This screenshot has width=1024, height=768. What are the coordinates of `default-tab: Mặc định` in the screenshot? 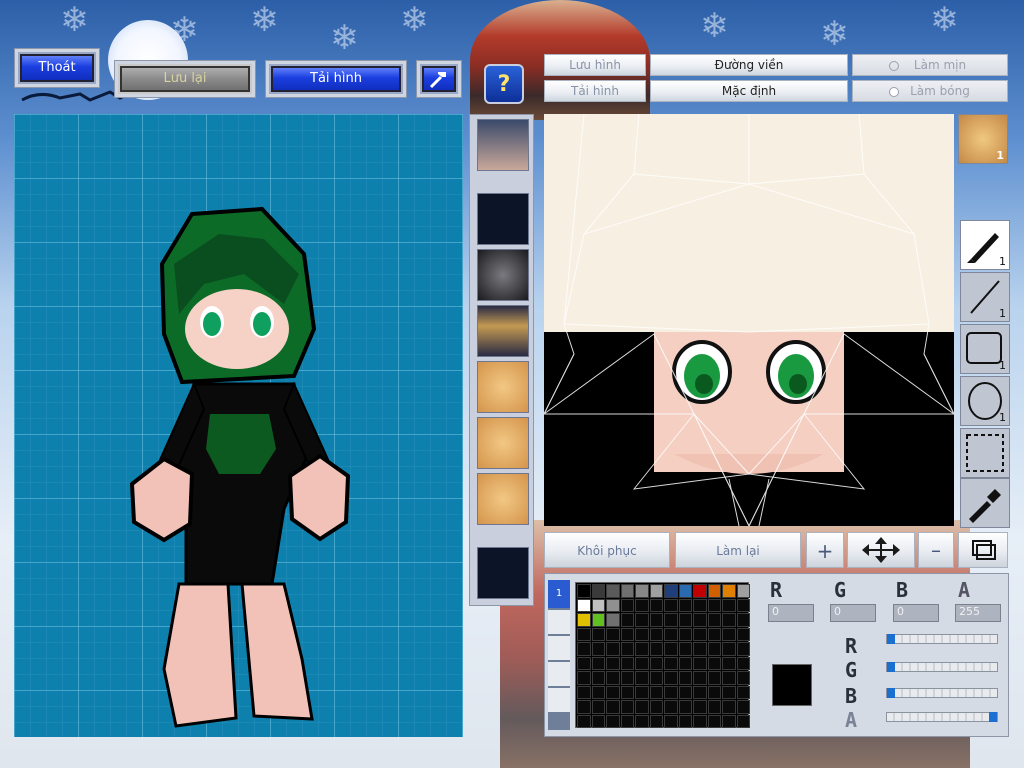 It's located at (749, 91).